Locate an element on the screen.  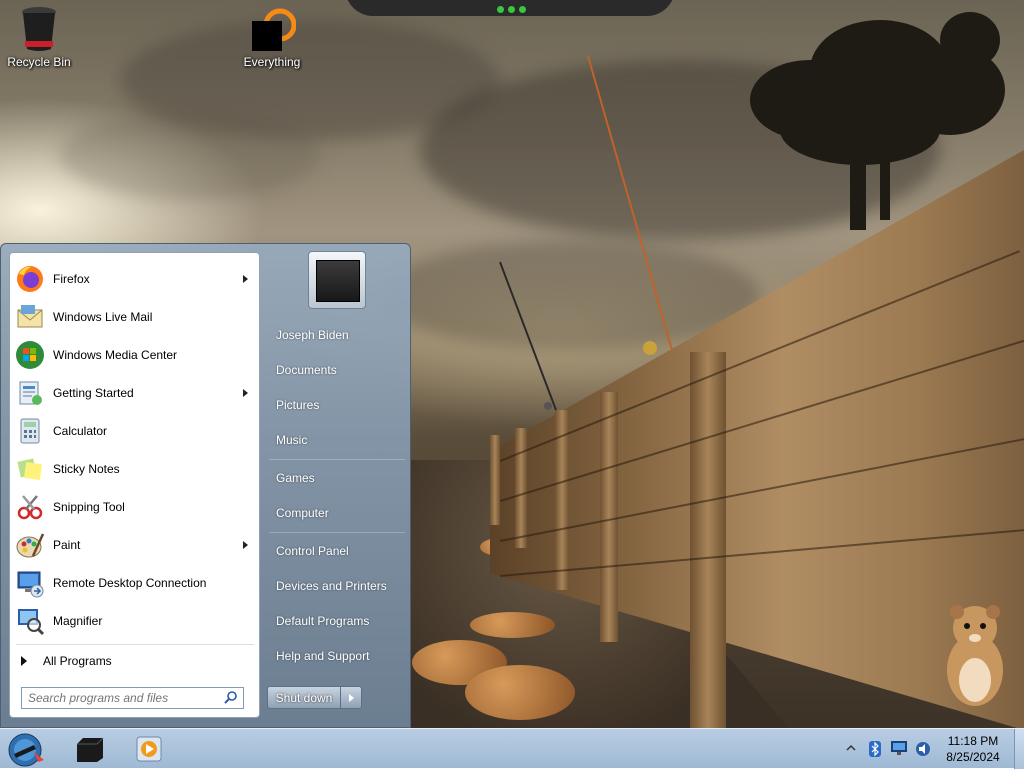
start-link-computer: Computer is located at coordinates (336, 513).